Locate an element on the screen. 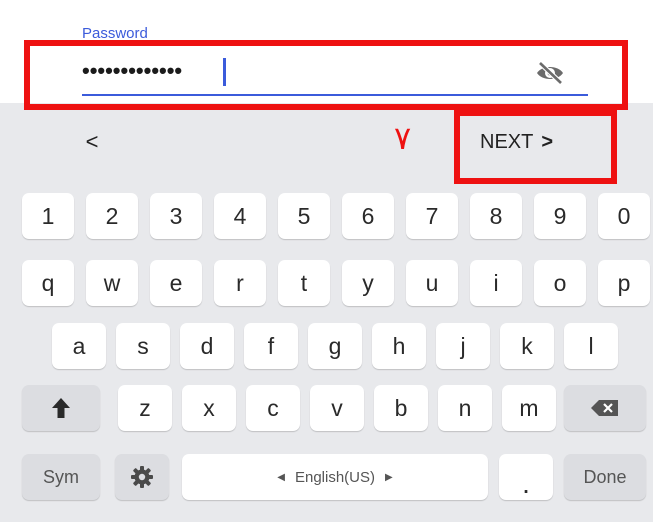 The image size is (653, 522). backspace-key is located at coordinates (605, 408).